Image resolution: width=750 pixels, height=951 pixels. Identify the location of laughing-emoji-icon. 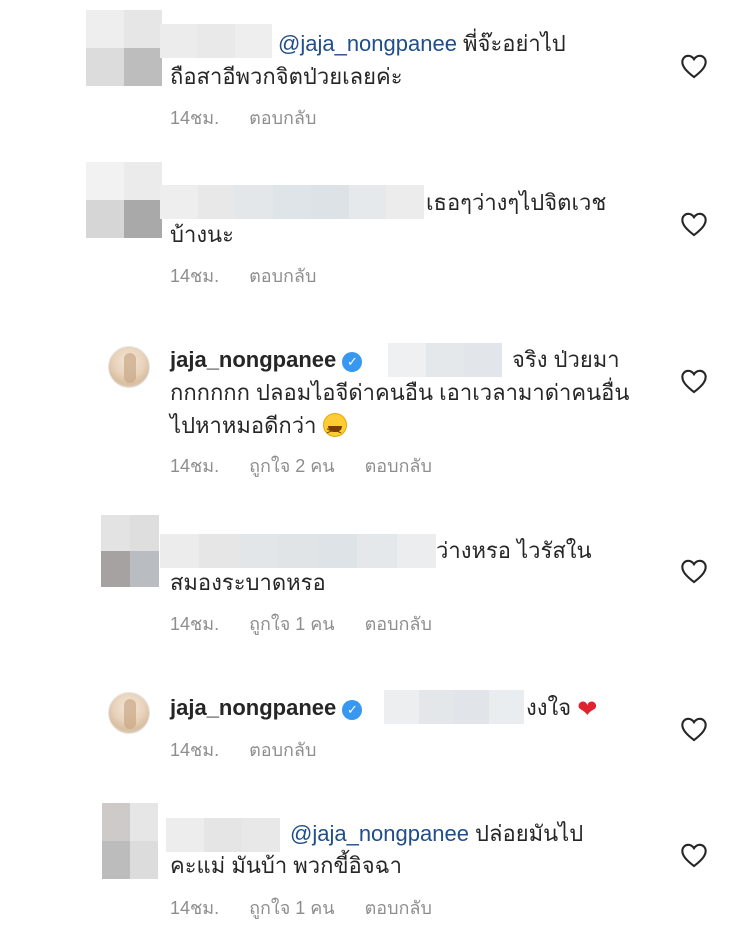
(334, 430).